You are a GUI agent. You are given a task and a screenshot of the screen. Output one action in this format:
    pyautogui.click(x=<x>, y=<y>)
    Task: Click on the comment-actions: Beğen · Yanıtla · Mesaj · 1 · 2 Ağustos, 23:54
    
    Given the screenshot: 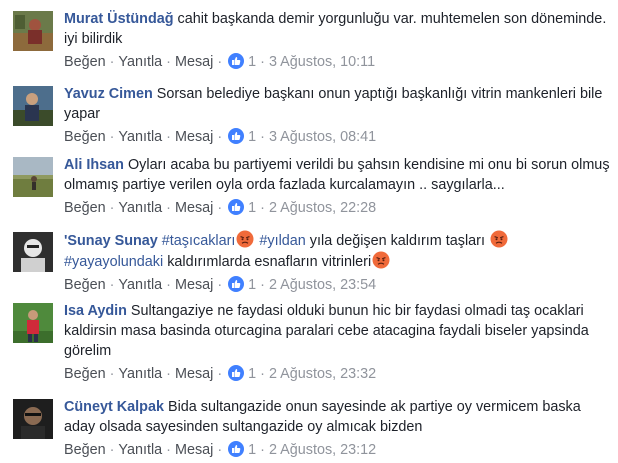 What is the action you would take?
    pyautogui.click(x=337, y=285)
    